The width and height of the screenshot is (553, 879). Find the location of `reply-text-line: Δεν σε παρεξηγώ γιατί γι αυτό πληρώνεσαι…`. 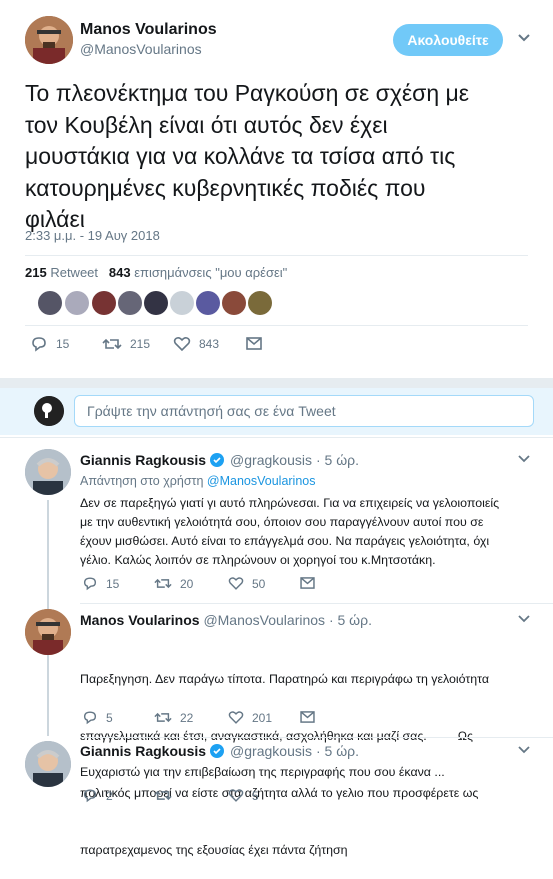

reply-text-line: Δεν σε παρεξηγώ γιατί γι αυτό πληρώνεσαι… is located at coordinates (290, 503).